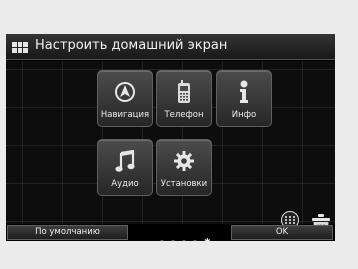 The width and height of the screenshot is (358, 269). Describe the element at coordinates (184, 161) in the screenshot. I see `gear-icon` at that location.